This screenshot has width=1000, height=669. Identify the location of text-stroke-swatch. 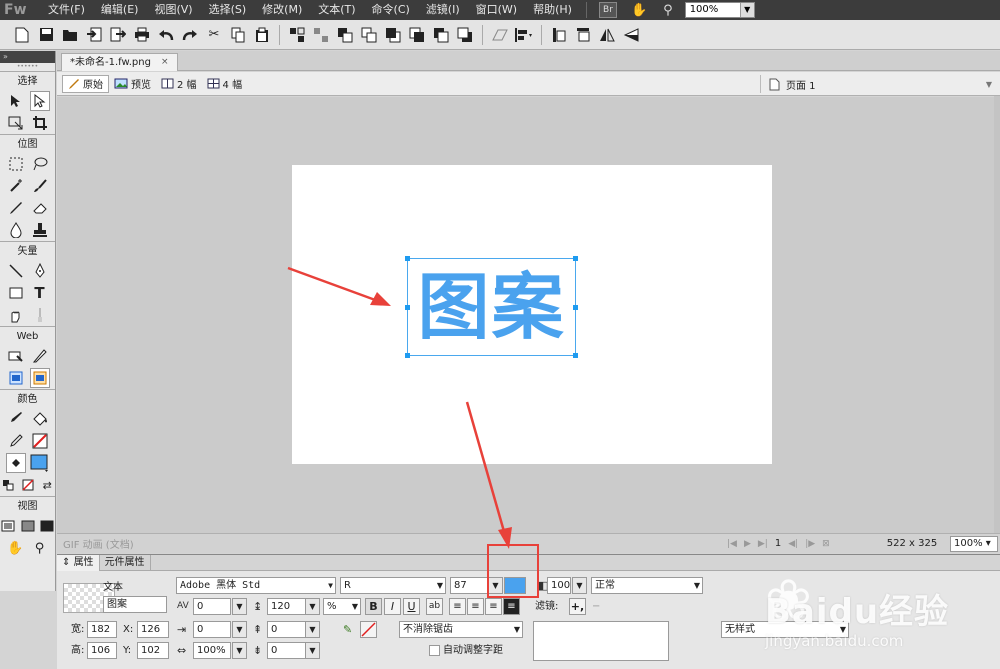
(368, 629).